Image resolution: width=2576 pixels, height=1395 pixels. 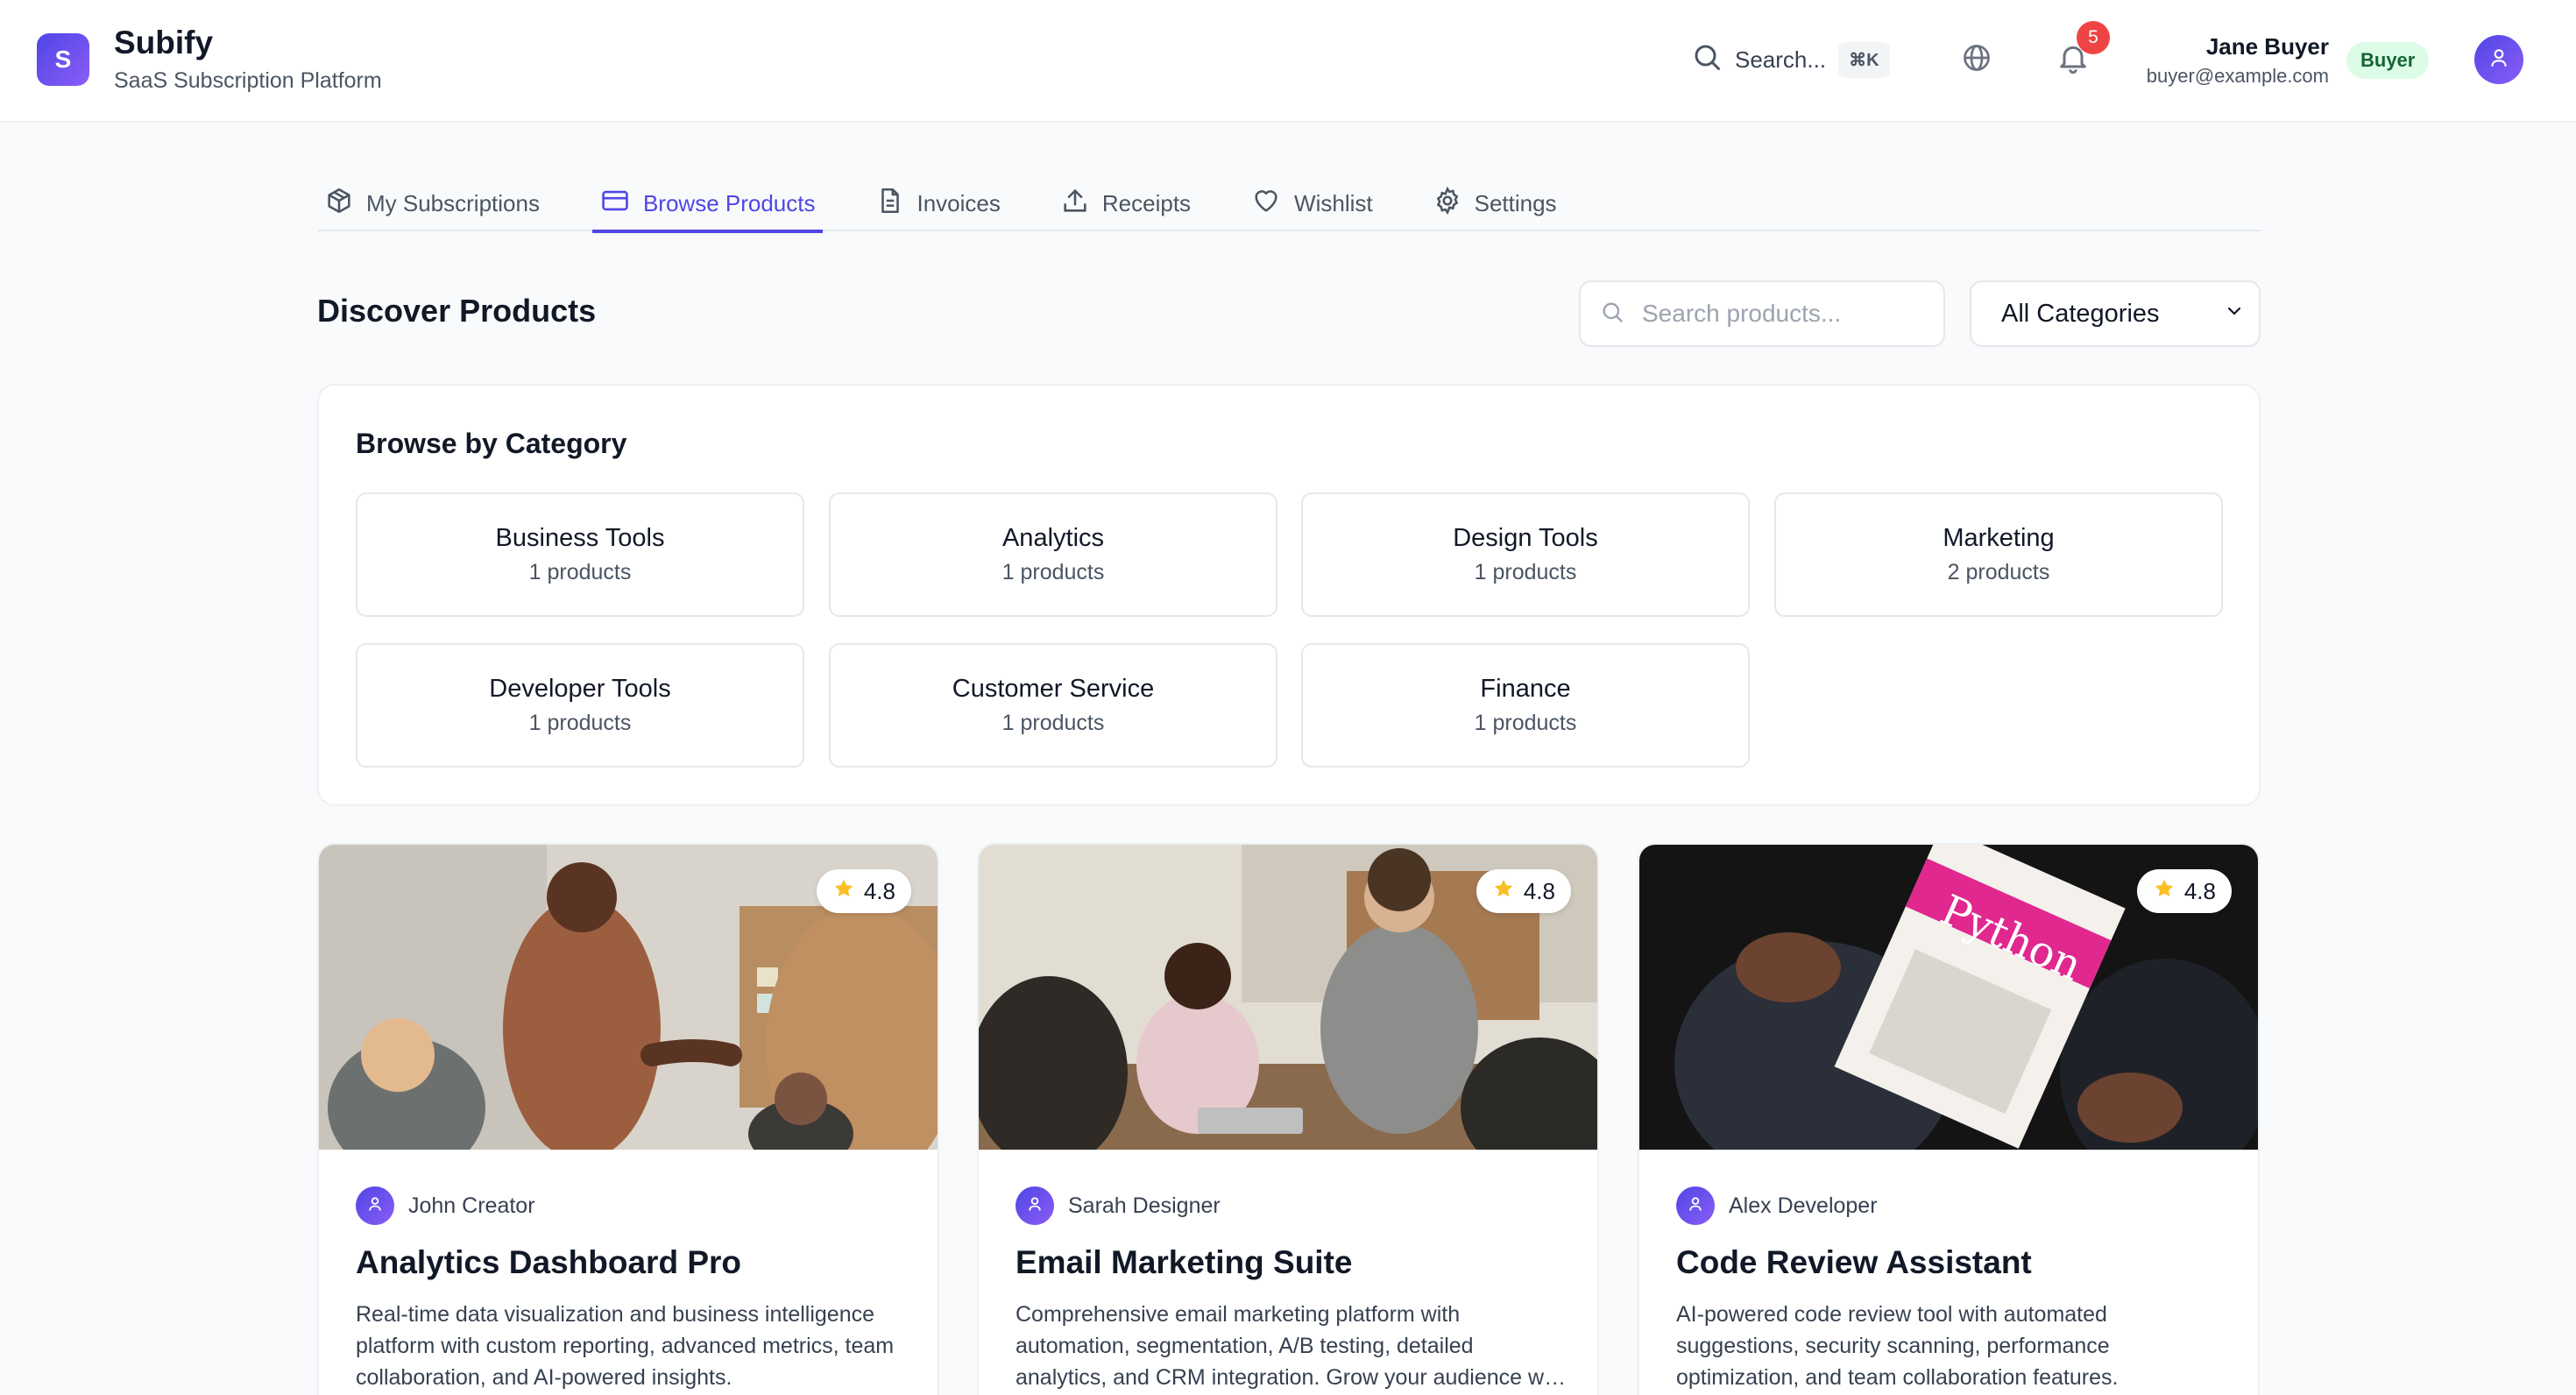 What do you see at coordinates (1854, 1262) in the screenshot?
I see `product-title: Code Review Assistant` at bounding box center [1854, 1262].